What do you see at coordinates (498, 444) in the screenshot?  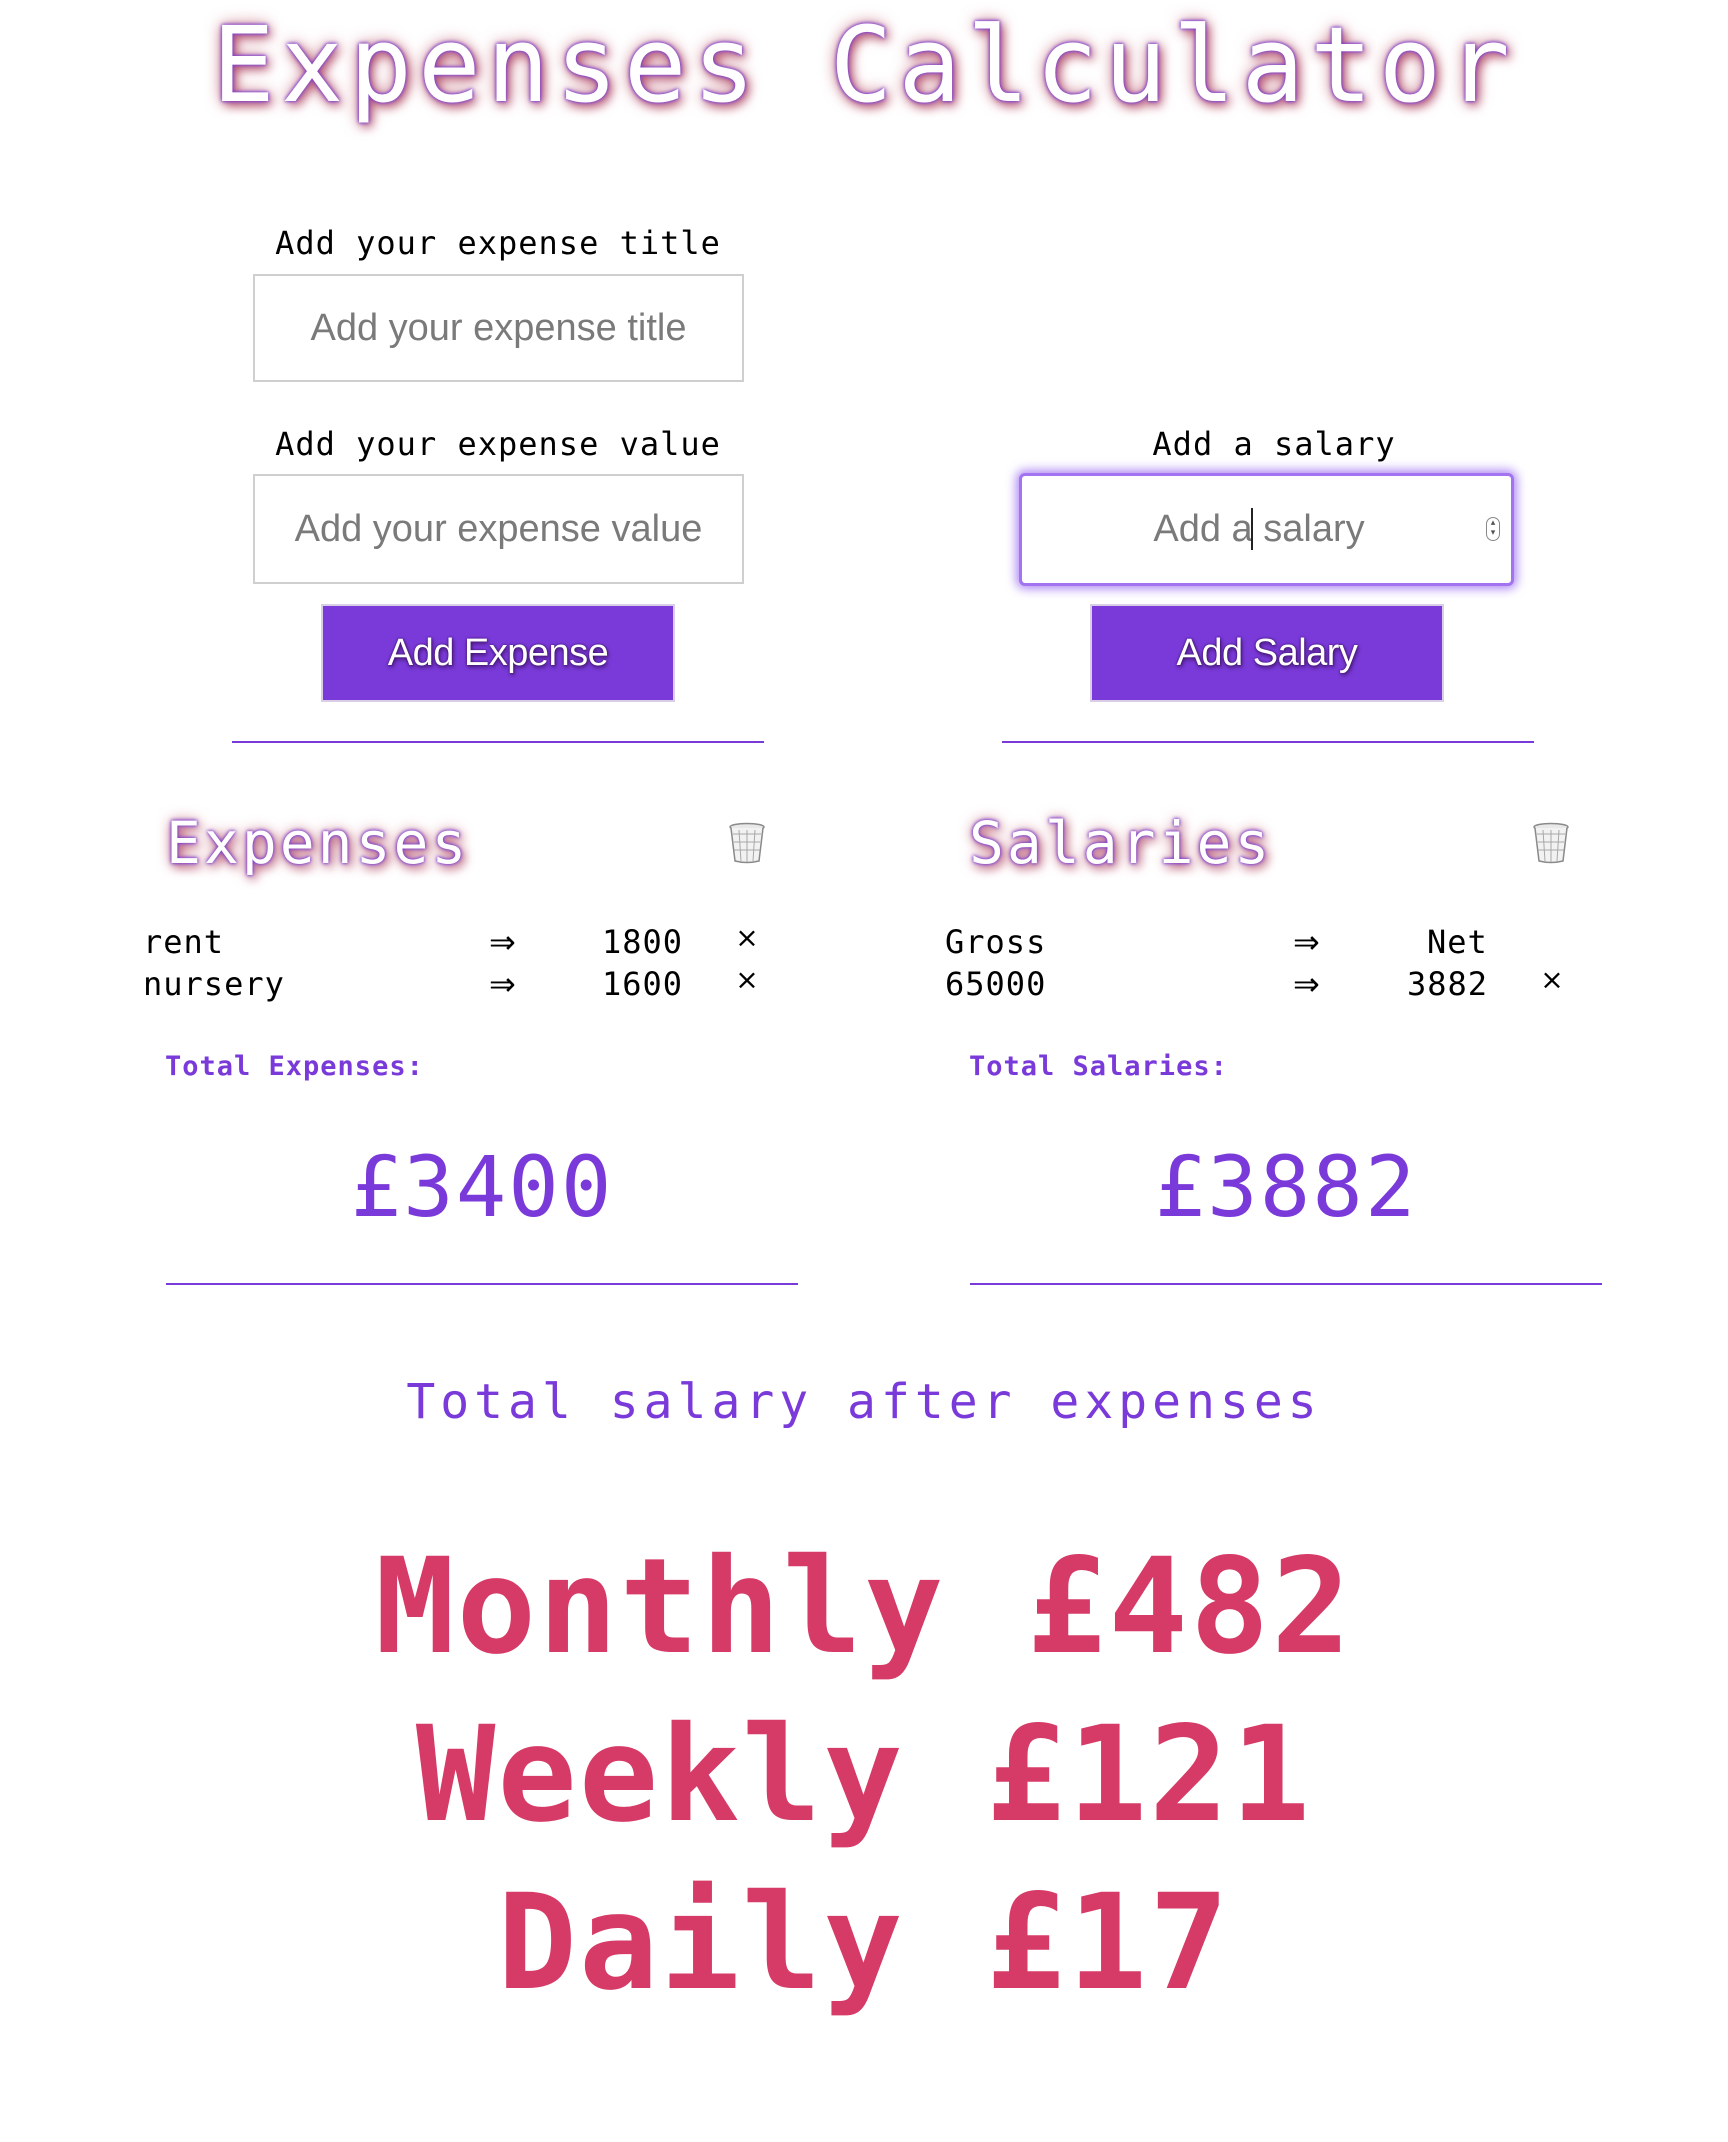 I see `expense-value-label: Add your expense value` at bounding box center [498, 444].